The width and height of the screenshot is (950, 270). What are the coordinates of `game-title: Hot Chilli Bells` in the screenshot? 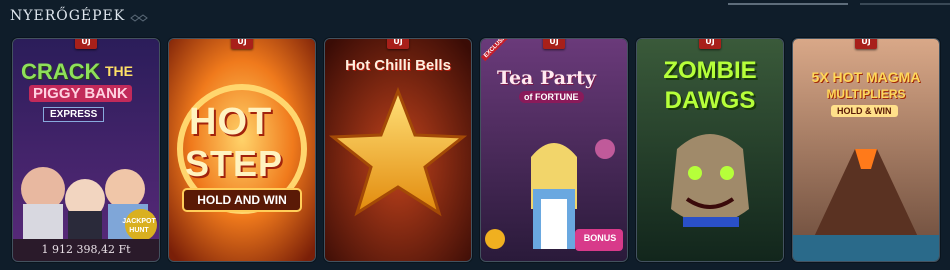 It's located at (398, 65).